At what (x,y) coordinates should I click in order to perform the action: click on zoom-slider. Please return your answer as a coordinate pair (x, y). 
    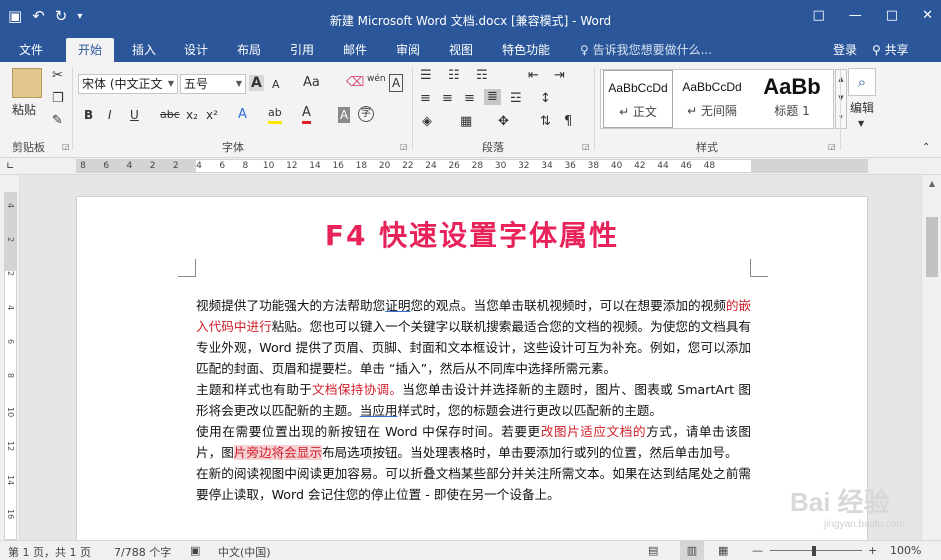
    Looking at the image, I should click on (816, 550).